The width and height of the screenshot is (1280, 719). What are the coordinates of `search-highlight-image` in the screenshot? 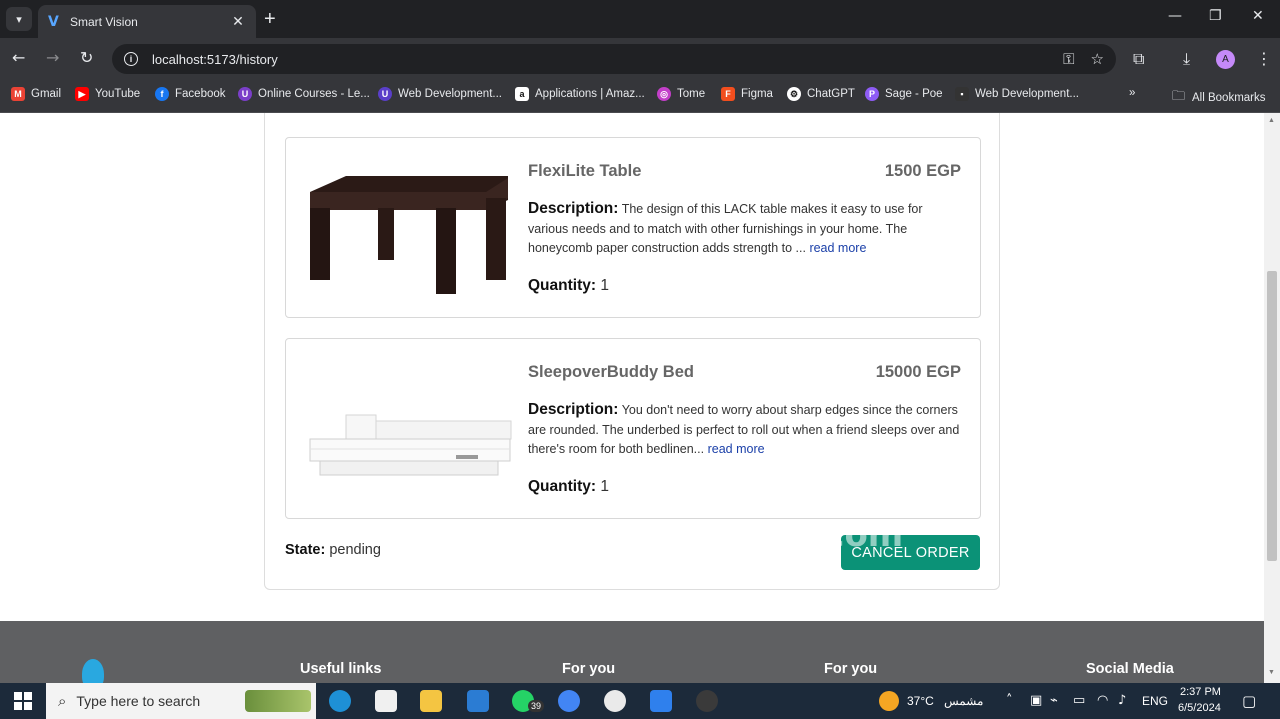 It's located at (278, 701).